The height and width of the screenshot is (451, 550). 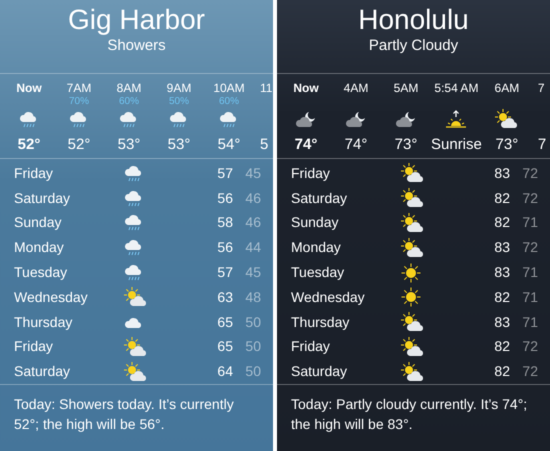 I want to click on hour-temperature: 7, so click(x=542, y=145).